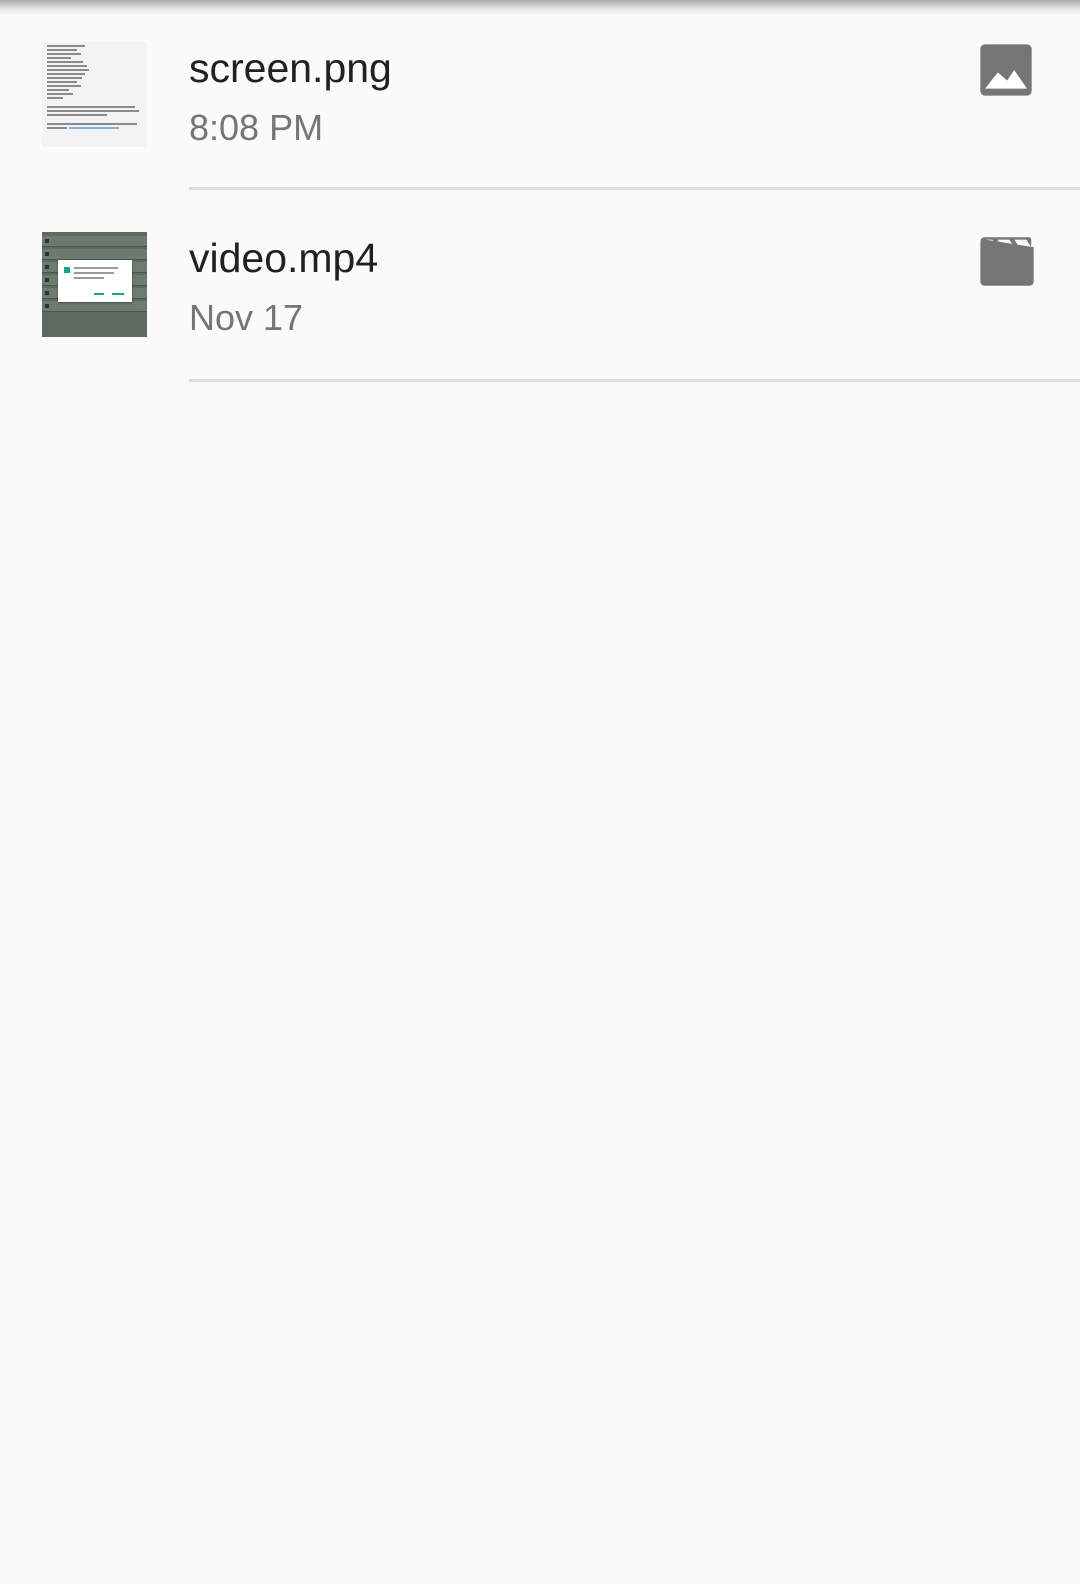 This screenshot has width=1080, height=1584. What do you see at coordinates (284, 258) in the screenshot?
I see `file-name: video.mp4` at bounding box center [284, 258].